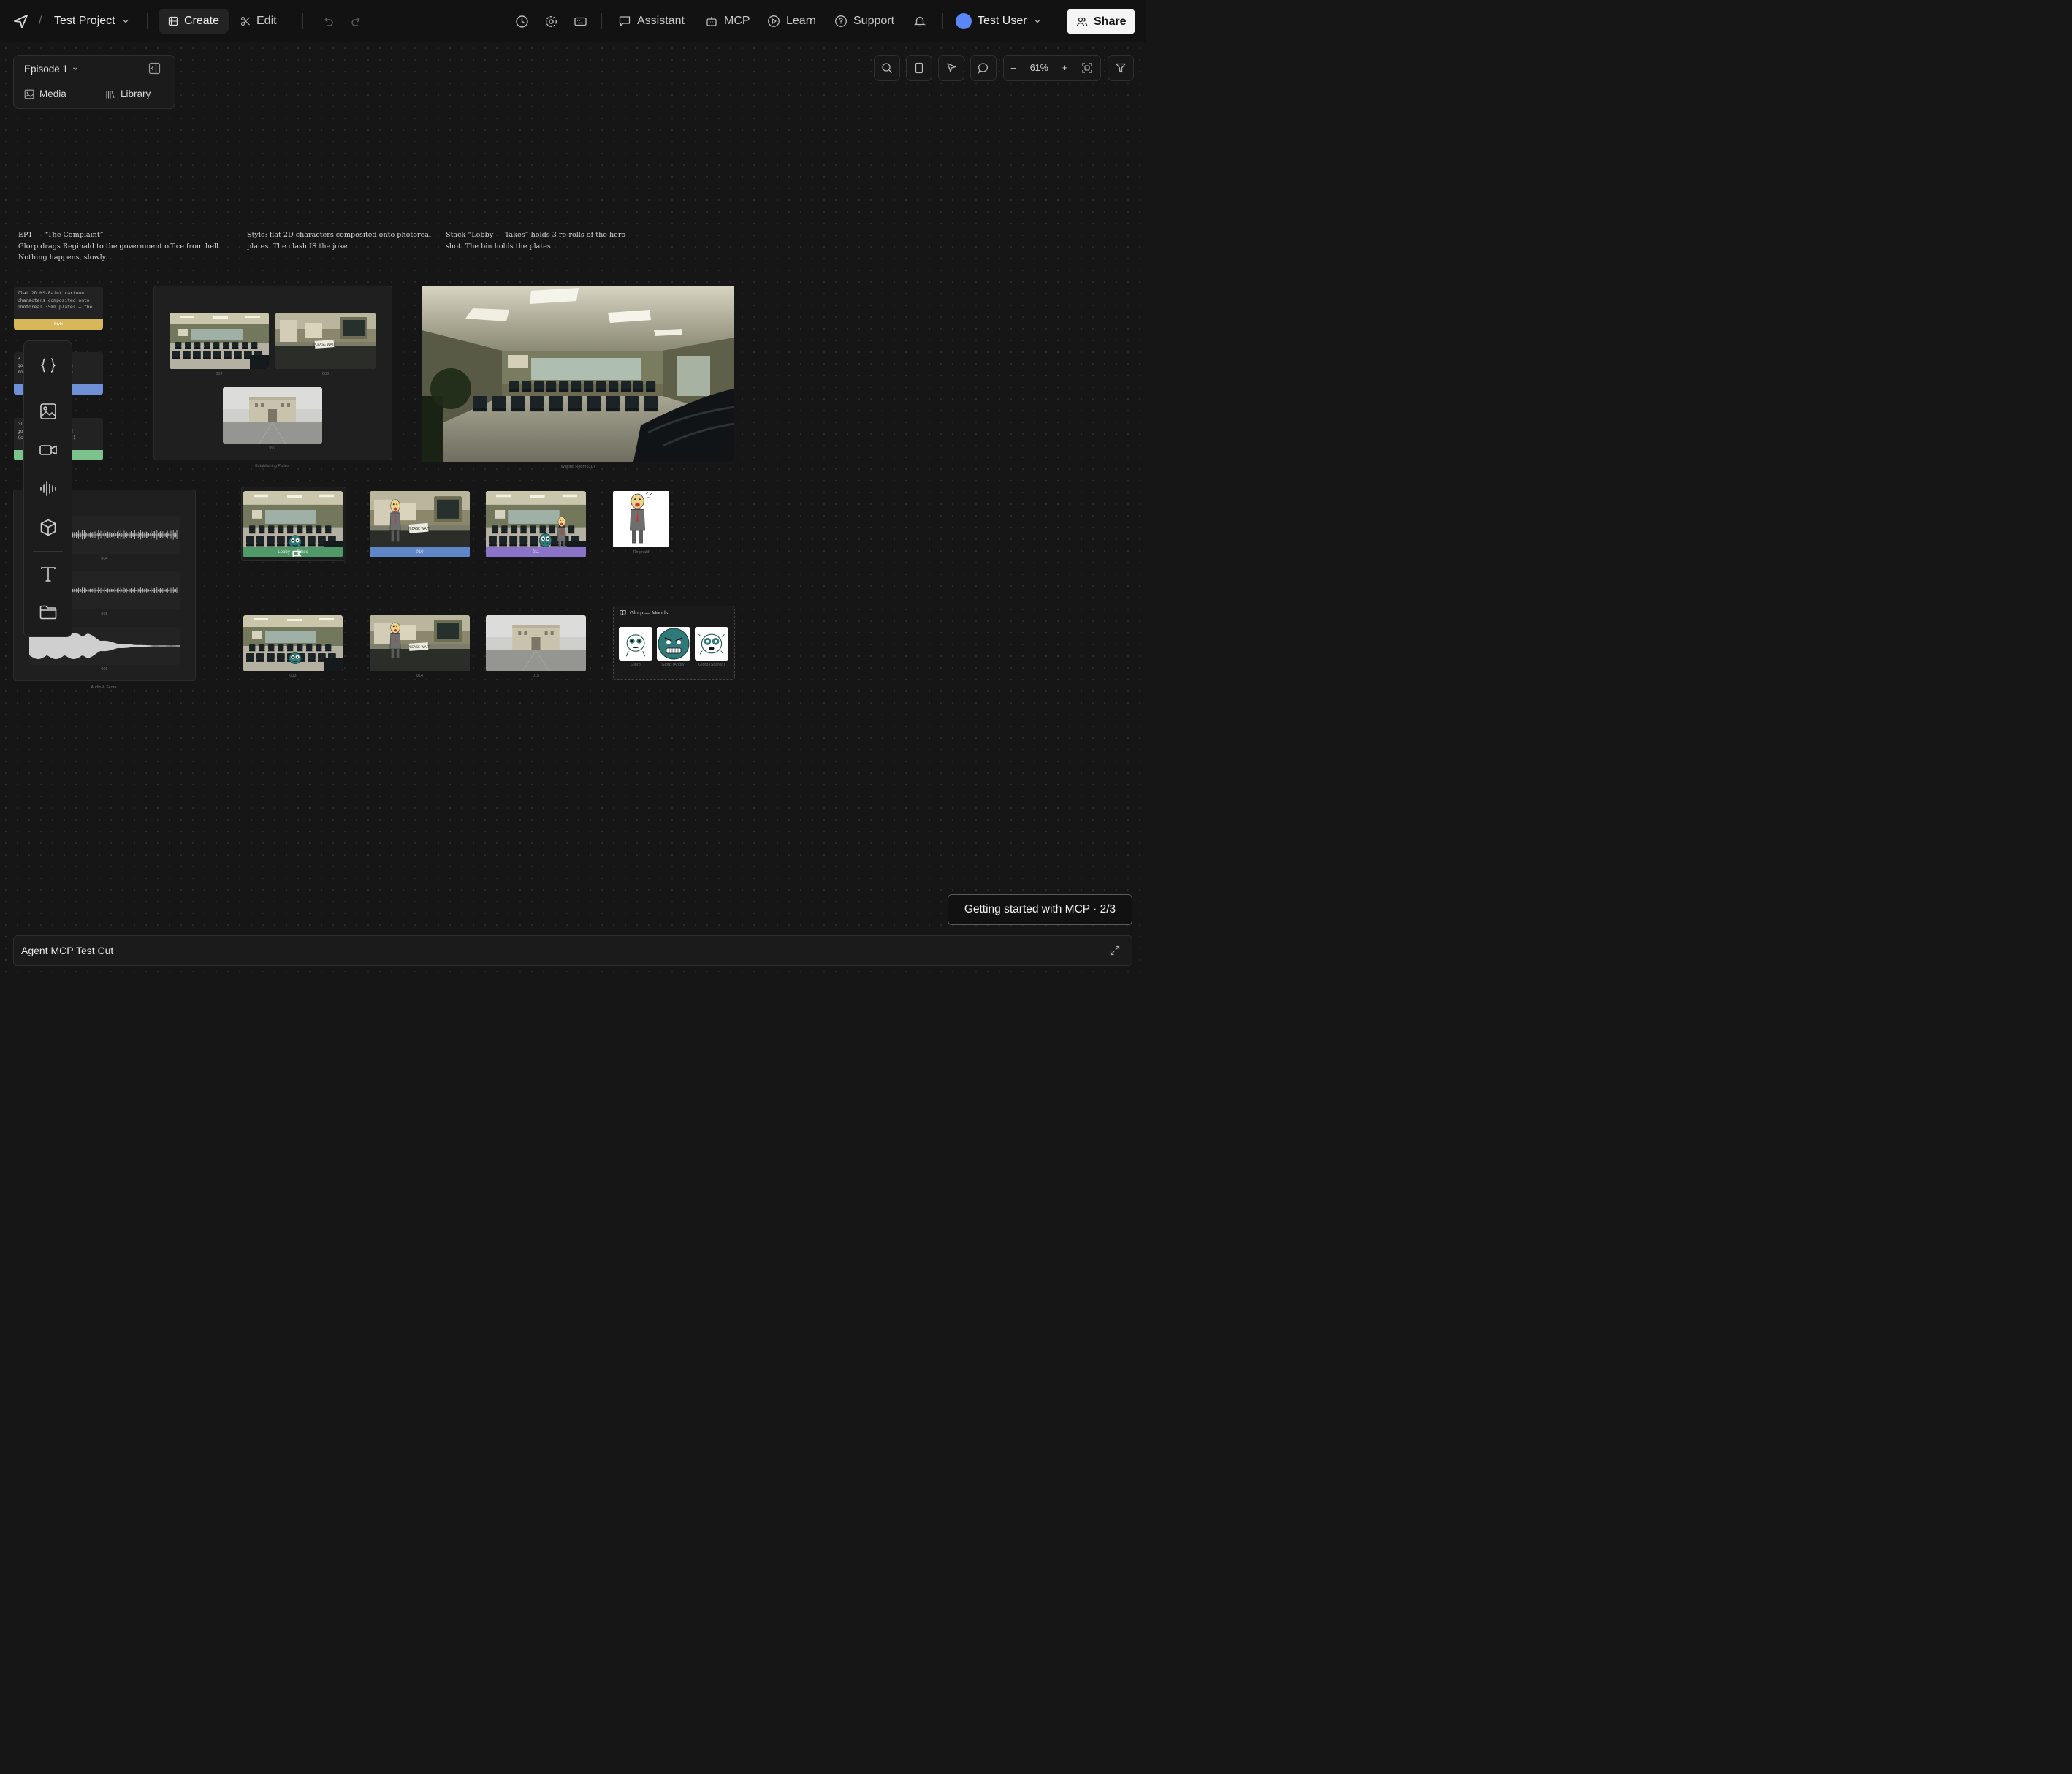  I want to click on undo-button, so click(328, 21).